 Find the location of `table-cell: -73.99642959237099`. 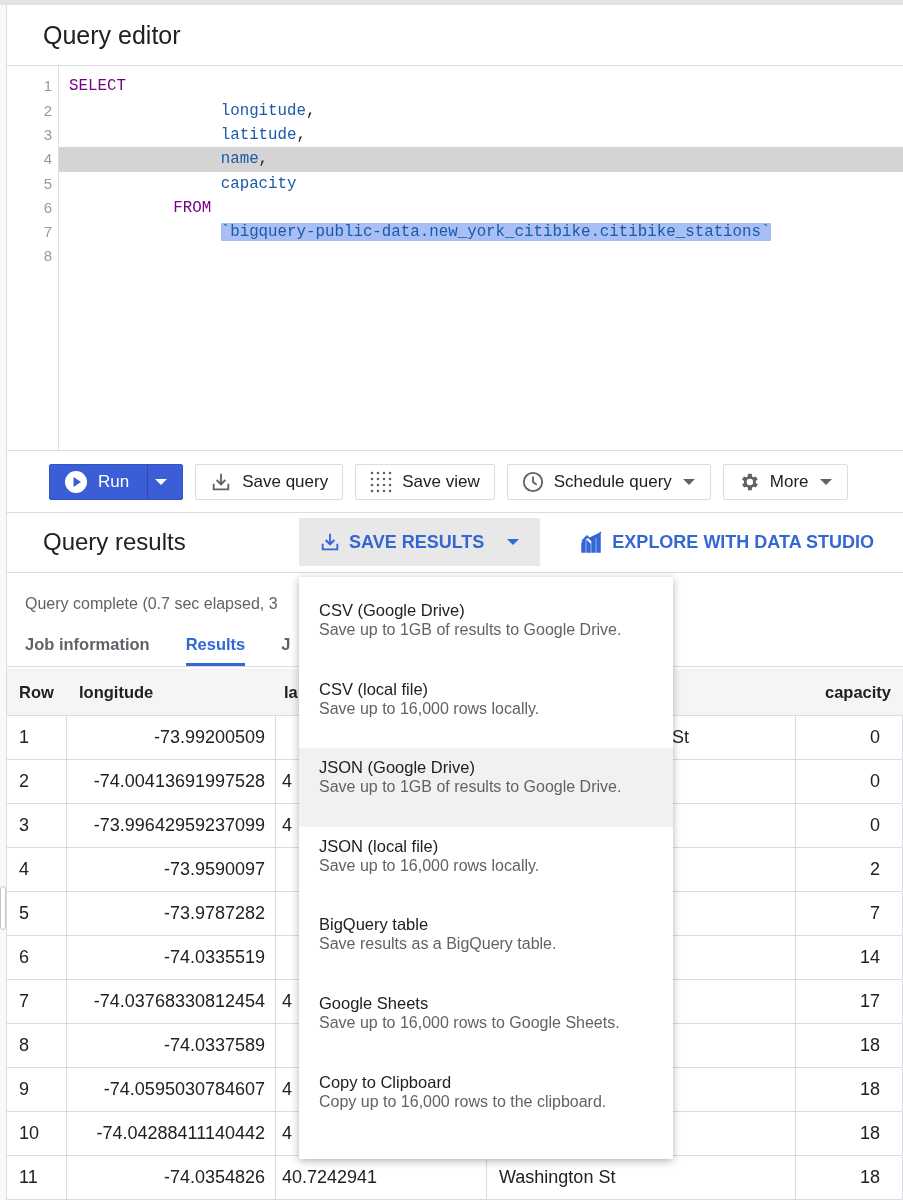

table-cell: -73.99642959237099 is located at coordinates (171, 826).